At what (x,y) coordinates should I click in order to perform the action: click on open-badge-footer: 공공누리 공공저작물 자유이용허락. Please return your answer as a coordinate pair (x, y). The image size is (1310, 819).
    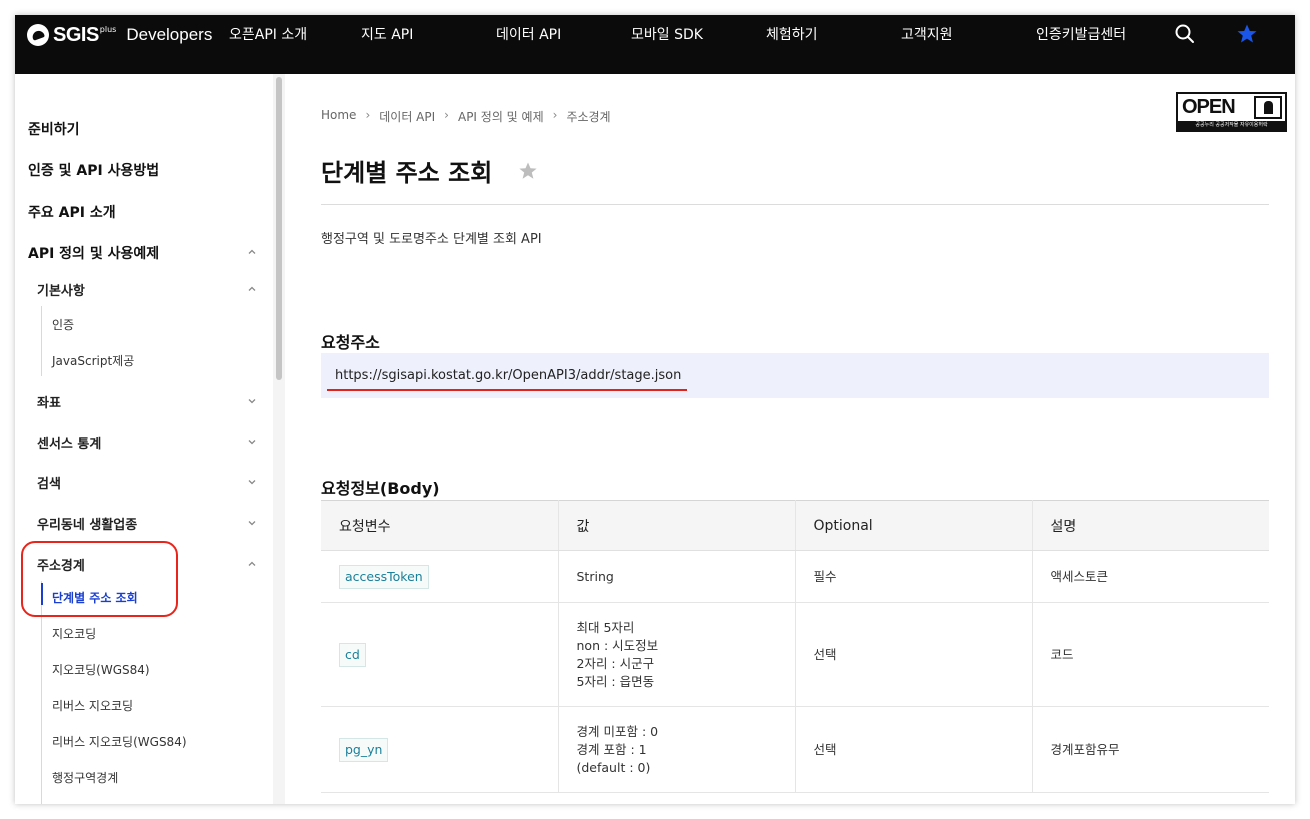
    Looking at the image, I should click on (1231, 125).